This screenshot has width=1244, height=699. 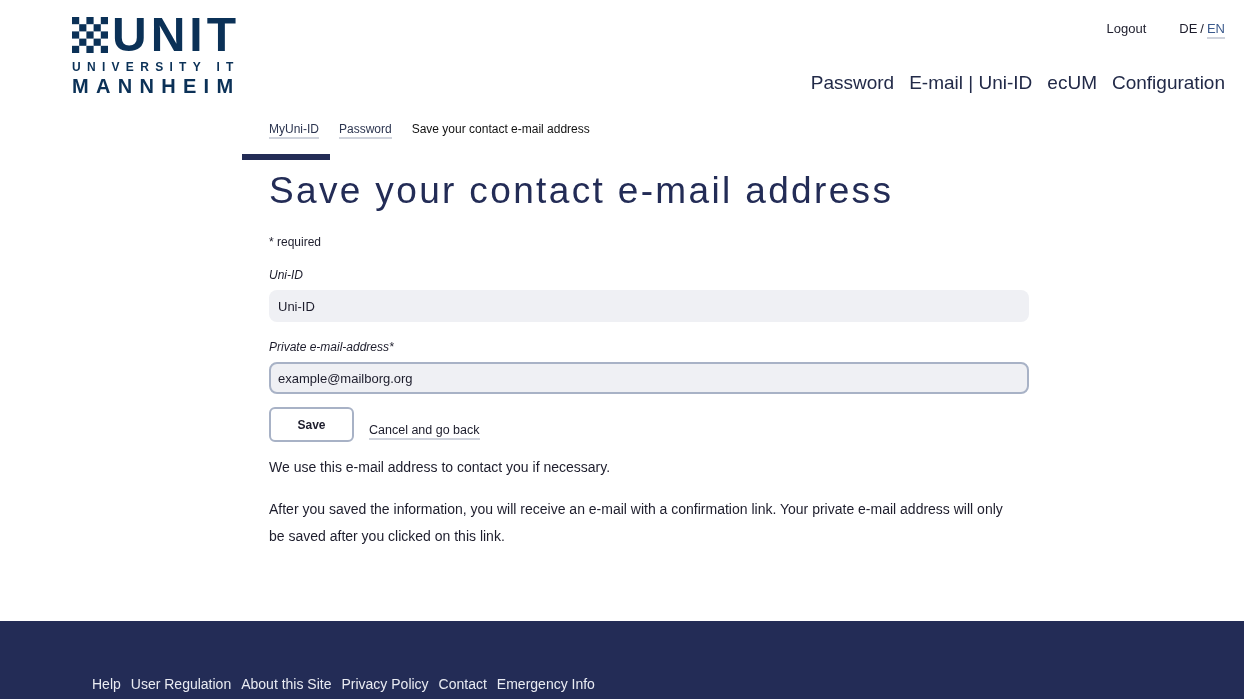 What do you see at coordinates (156, 67) in the screenshot?
I see `logo-subtitle: UNIVERSITY IT` at bounding box center [156, 67].